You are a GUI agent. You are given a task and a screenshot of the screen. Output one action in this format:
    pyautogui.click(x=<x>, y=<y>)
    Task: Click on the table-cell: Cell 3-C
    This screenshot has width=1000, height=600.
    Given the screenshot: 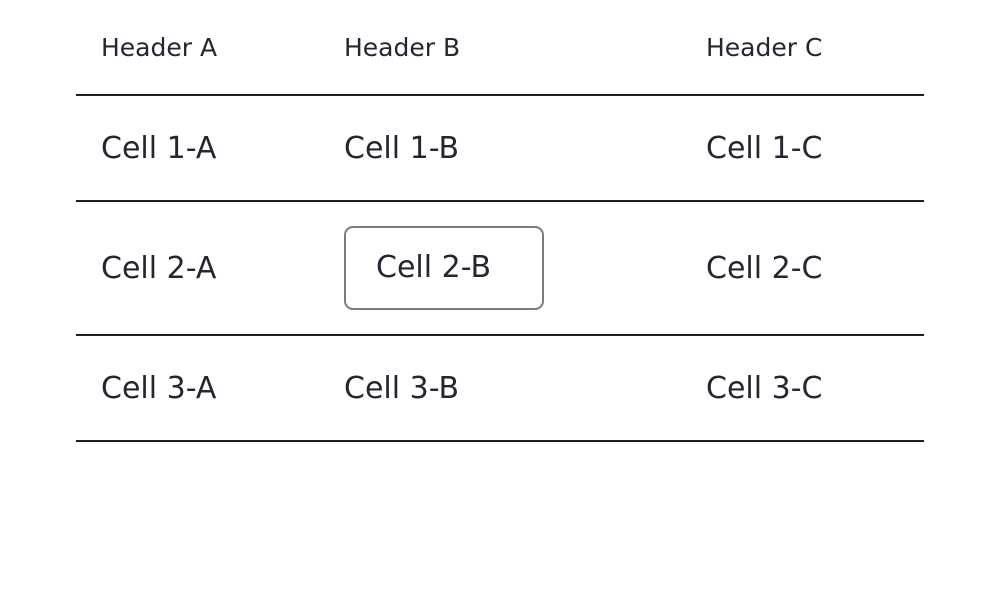 What is the action you would take?
    pyautogui.click(x=802, y=388)
    